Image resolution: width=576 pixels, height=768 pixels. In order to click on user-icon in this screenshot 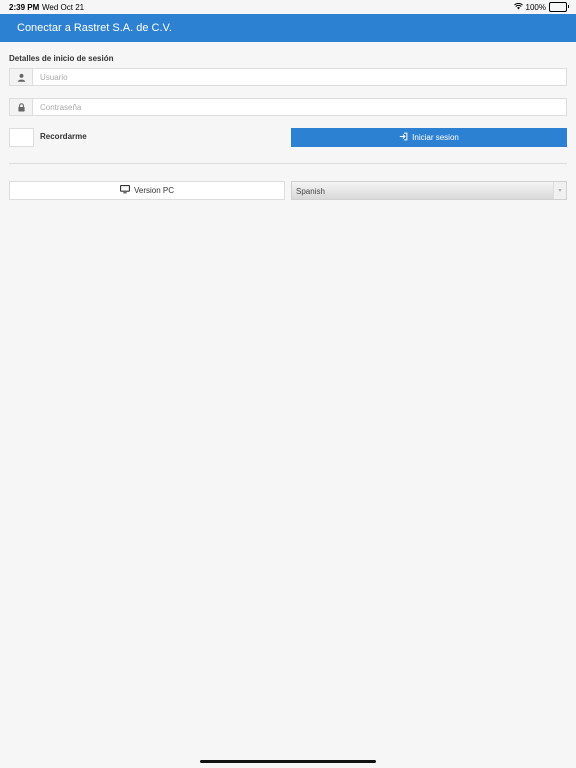, I will do `click(21, 77)`.